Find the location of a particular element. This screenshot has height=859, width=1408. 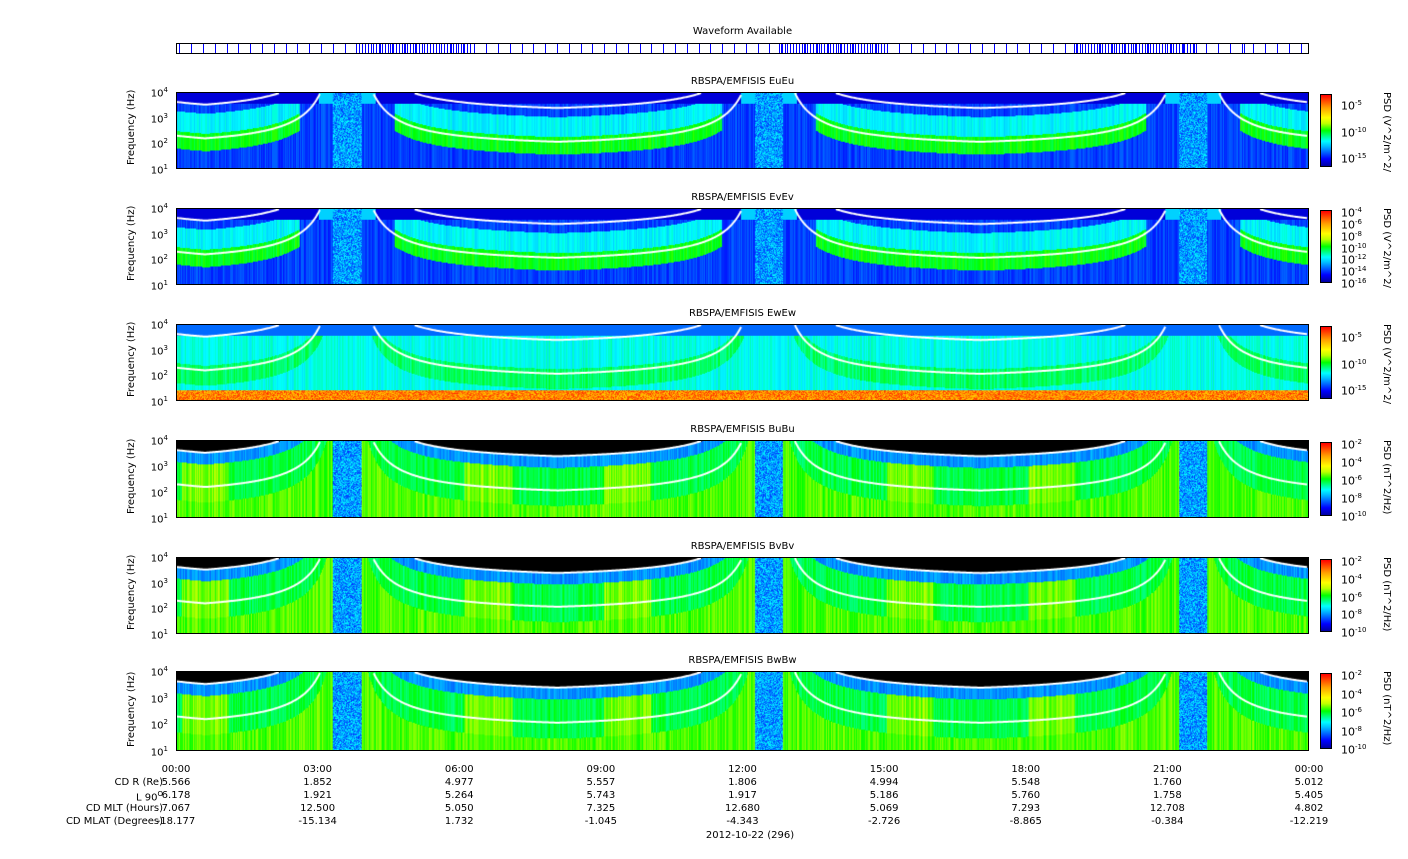

y-tick-label: 104 is located at coordinates (159, 93).